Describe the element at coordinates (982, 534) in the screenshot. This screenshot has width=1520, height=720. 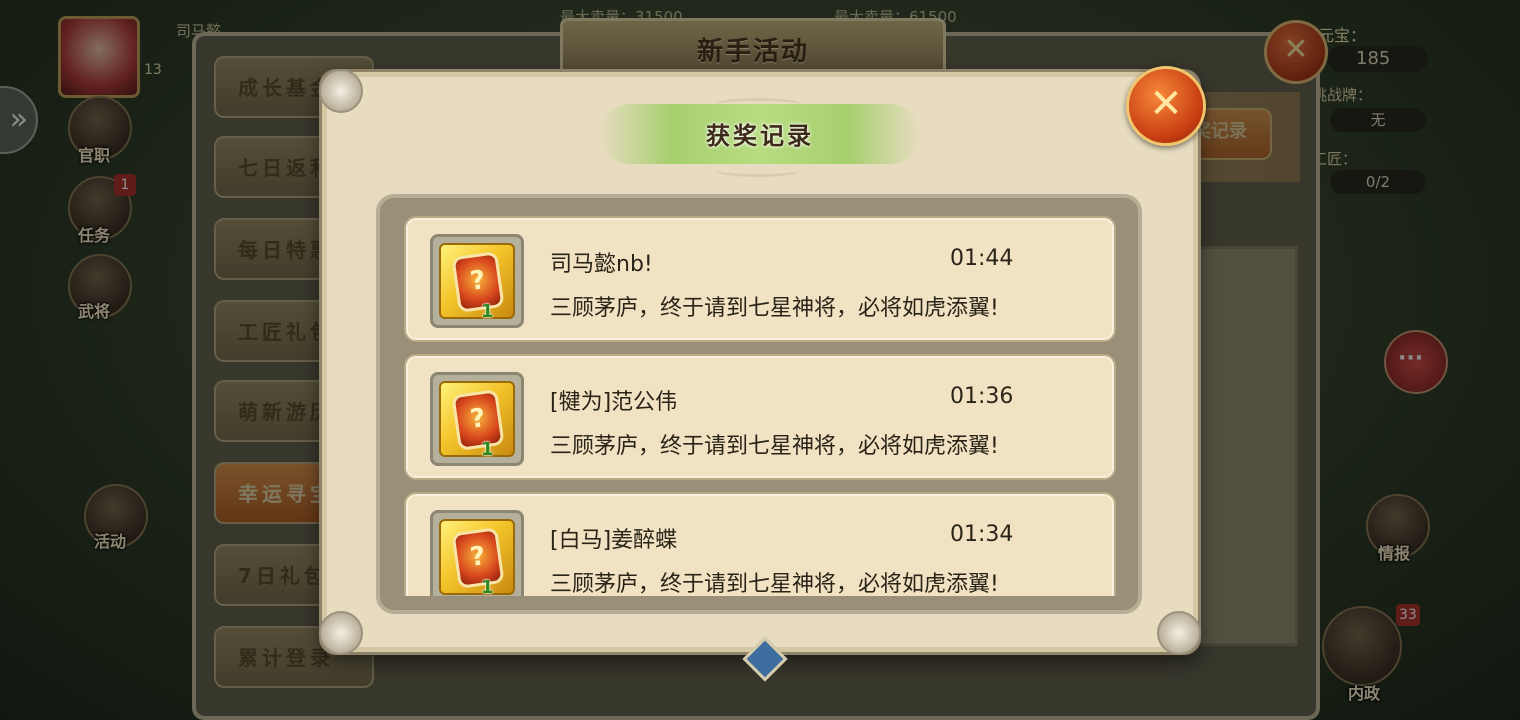
I see `record-time: 01:34` at that location.